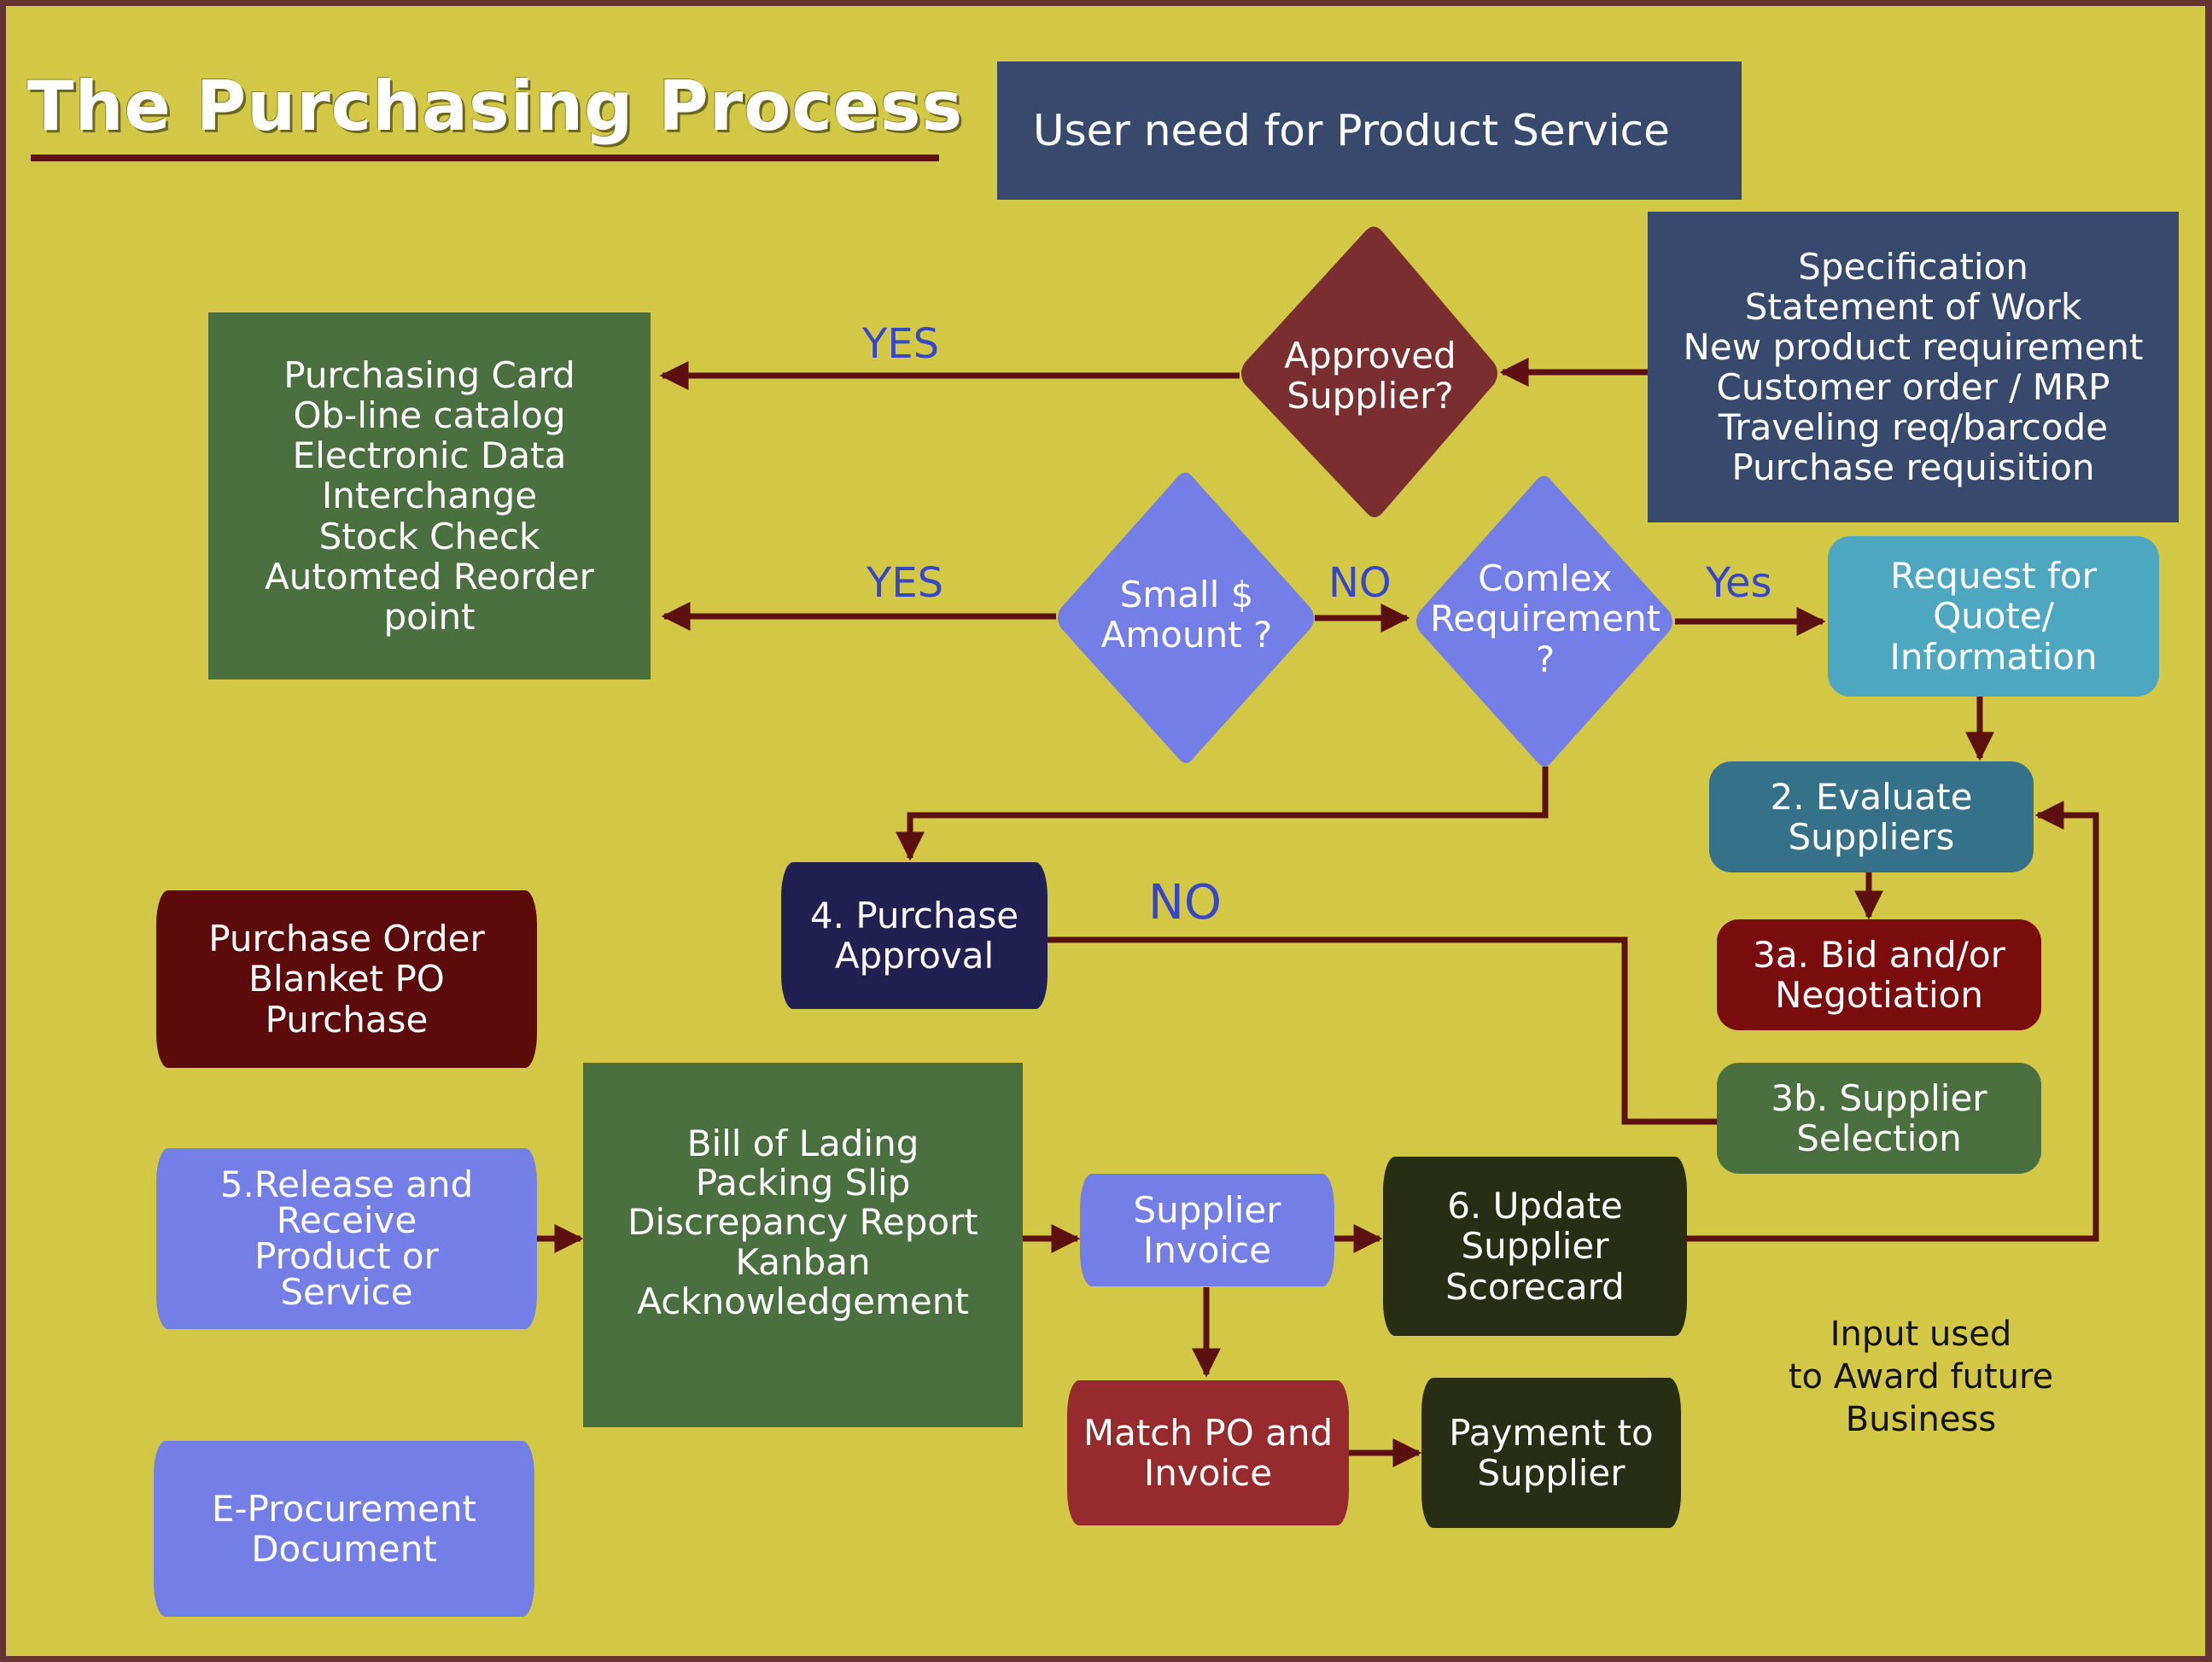 This screenshot has height=1662, width=2212. Describe the element at coordinates (1739, 583) in the screenshot. I see `label-complex-yes: Yes` at that location.